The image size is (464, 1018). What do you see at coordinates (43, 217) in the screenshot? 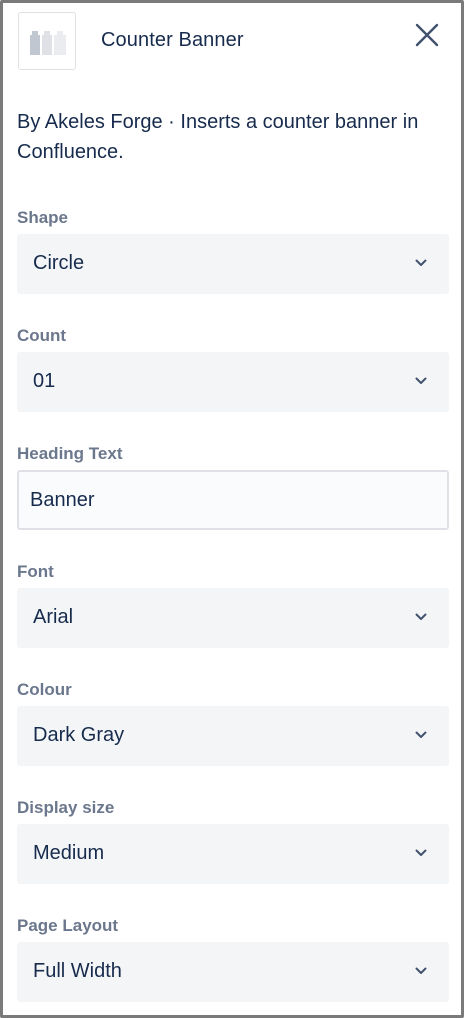
I see `shape-label: Shape` at bounding box center [43, 217].